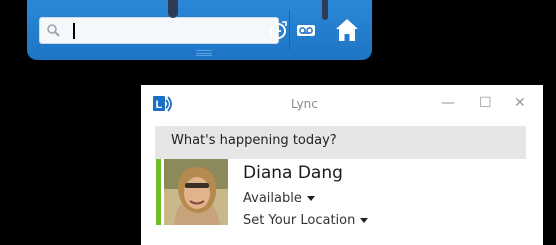 The image size is (556, 245). Describe the element at coordinates (485, 103) in the screenshot. I see `maximize-button: ☐` at that location.